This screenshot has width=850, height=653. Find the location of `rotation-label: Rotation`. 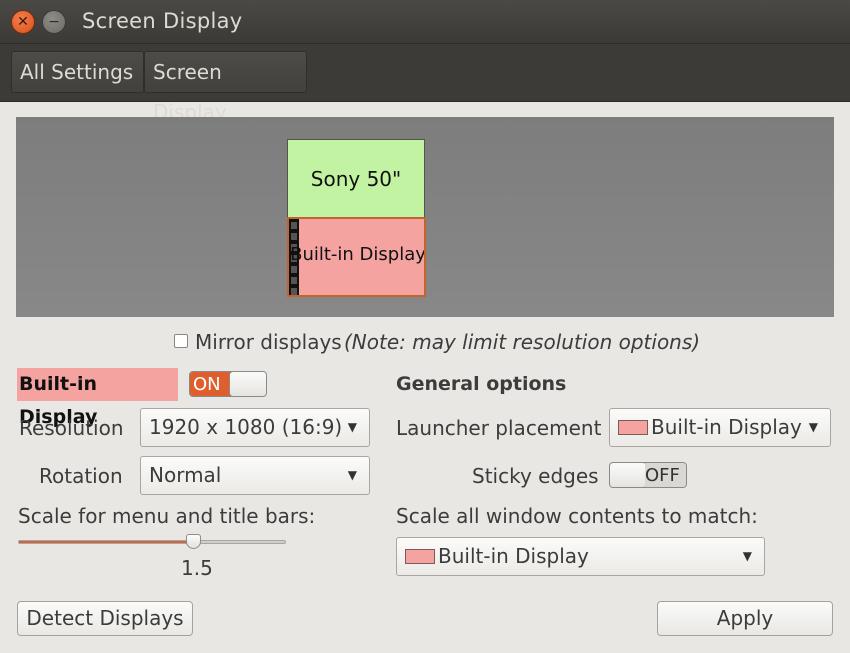

rotation-label: Rotation is located at coordinates (81, 476).